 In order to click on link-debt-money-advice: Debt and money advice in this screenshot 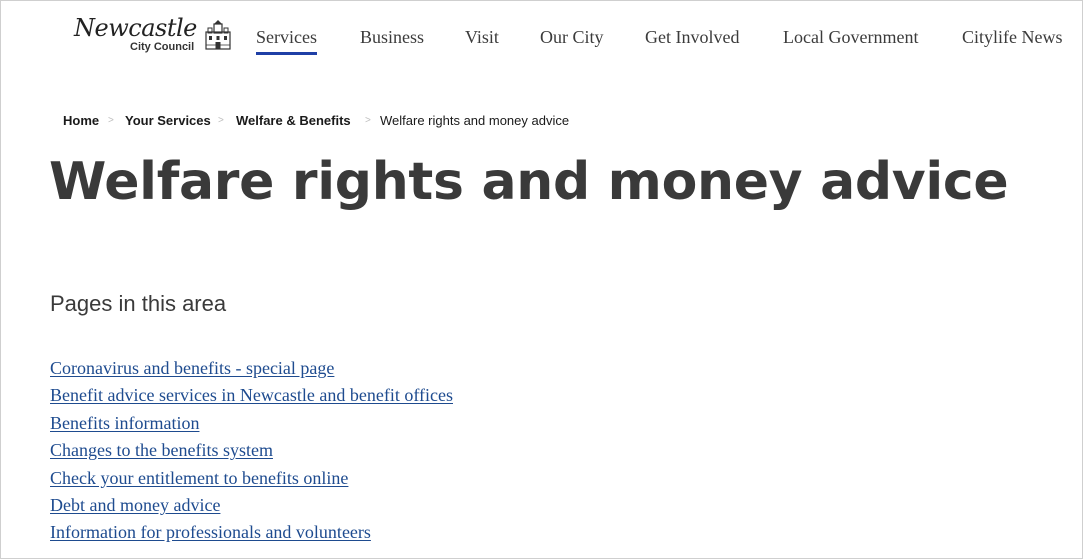, I will do `click(135, 505)`.